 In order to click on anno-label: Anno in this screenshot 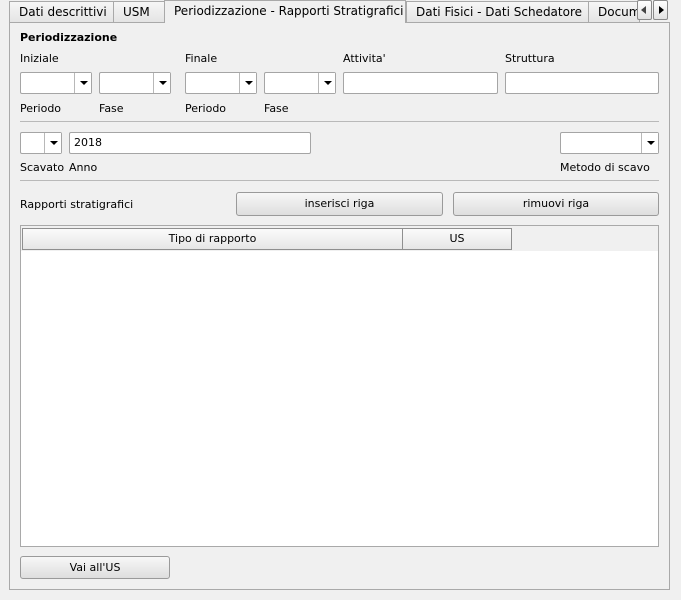, I will do `click(83, 167)`.